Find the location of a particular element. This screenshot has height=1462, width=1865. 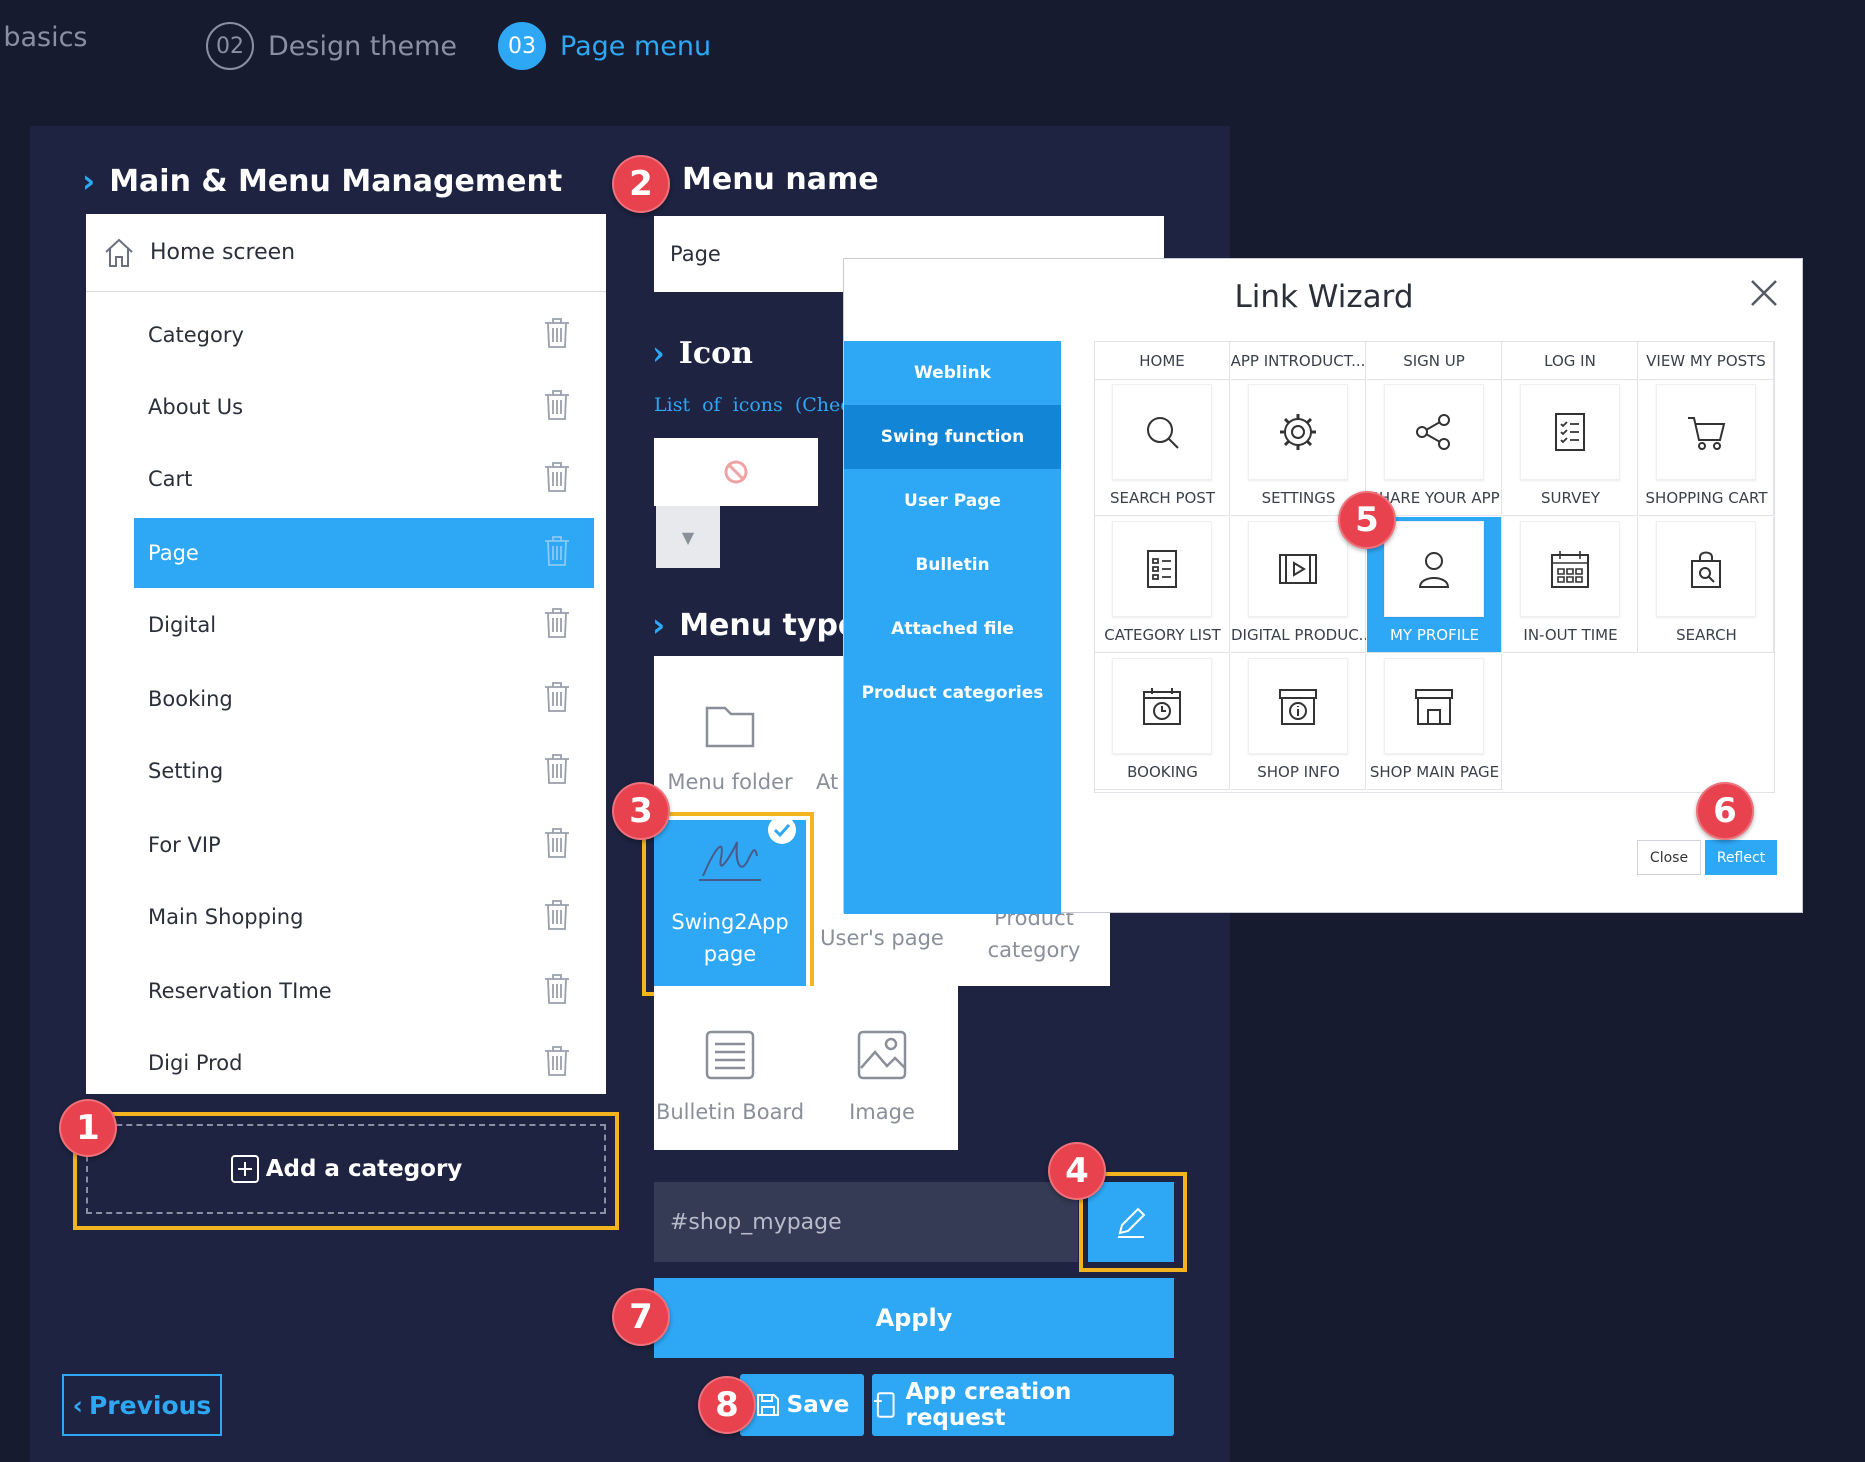

menu-type-image: Image is located at coordinates (882, 1068).